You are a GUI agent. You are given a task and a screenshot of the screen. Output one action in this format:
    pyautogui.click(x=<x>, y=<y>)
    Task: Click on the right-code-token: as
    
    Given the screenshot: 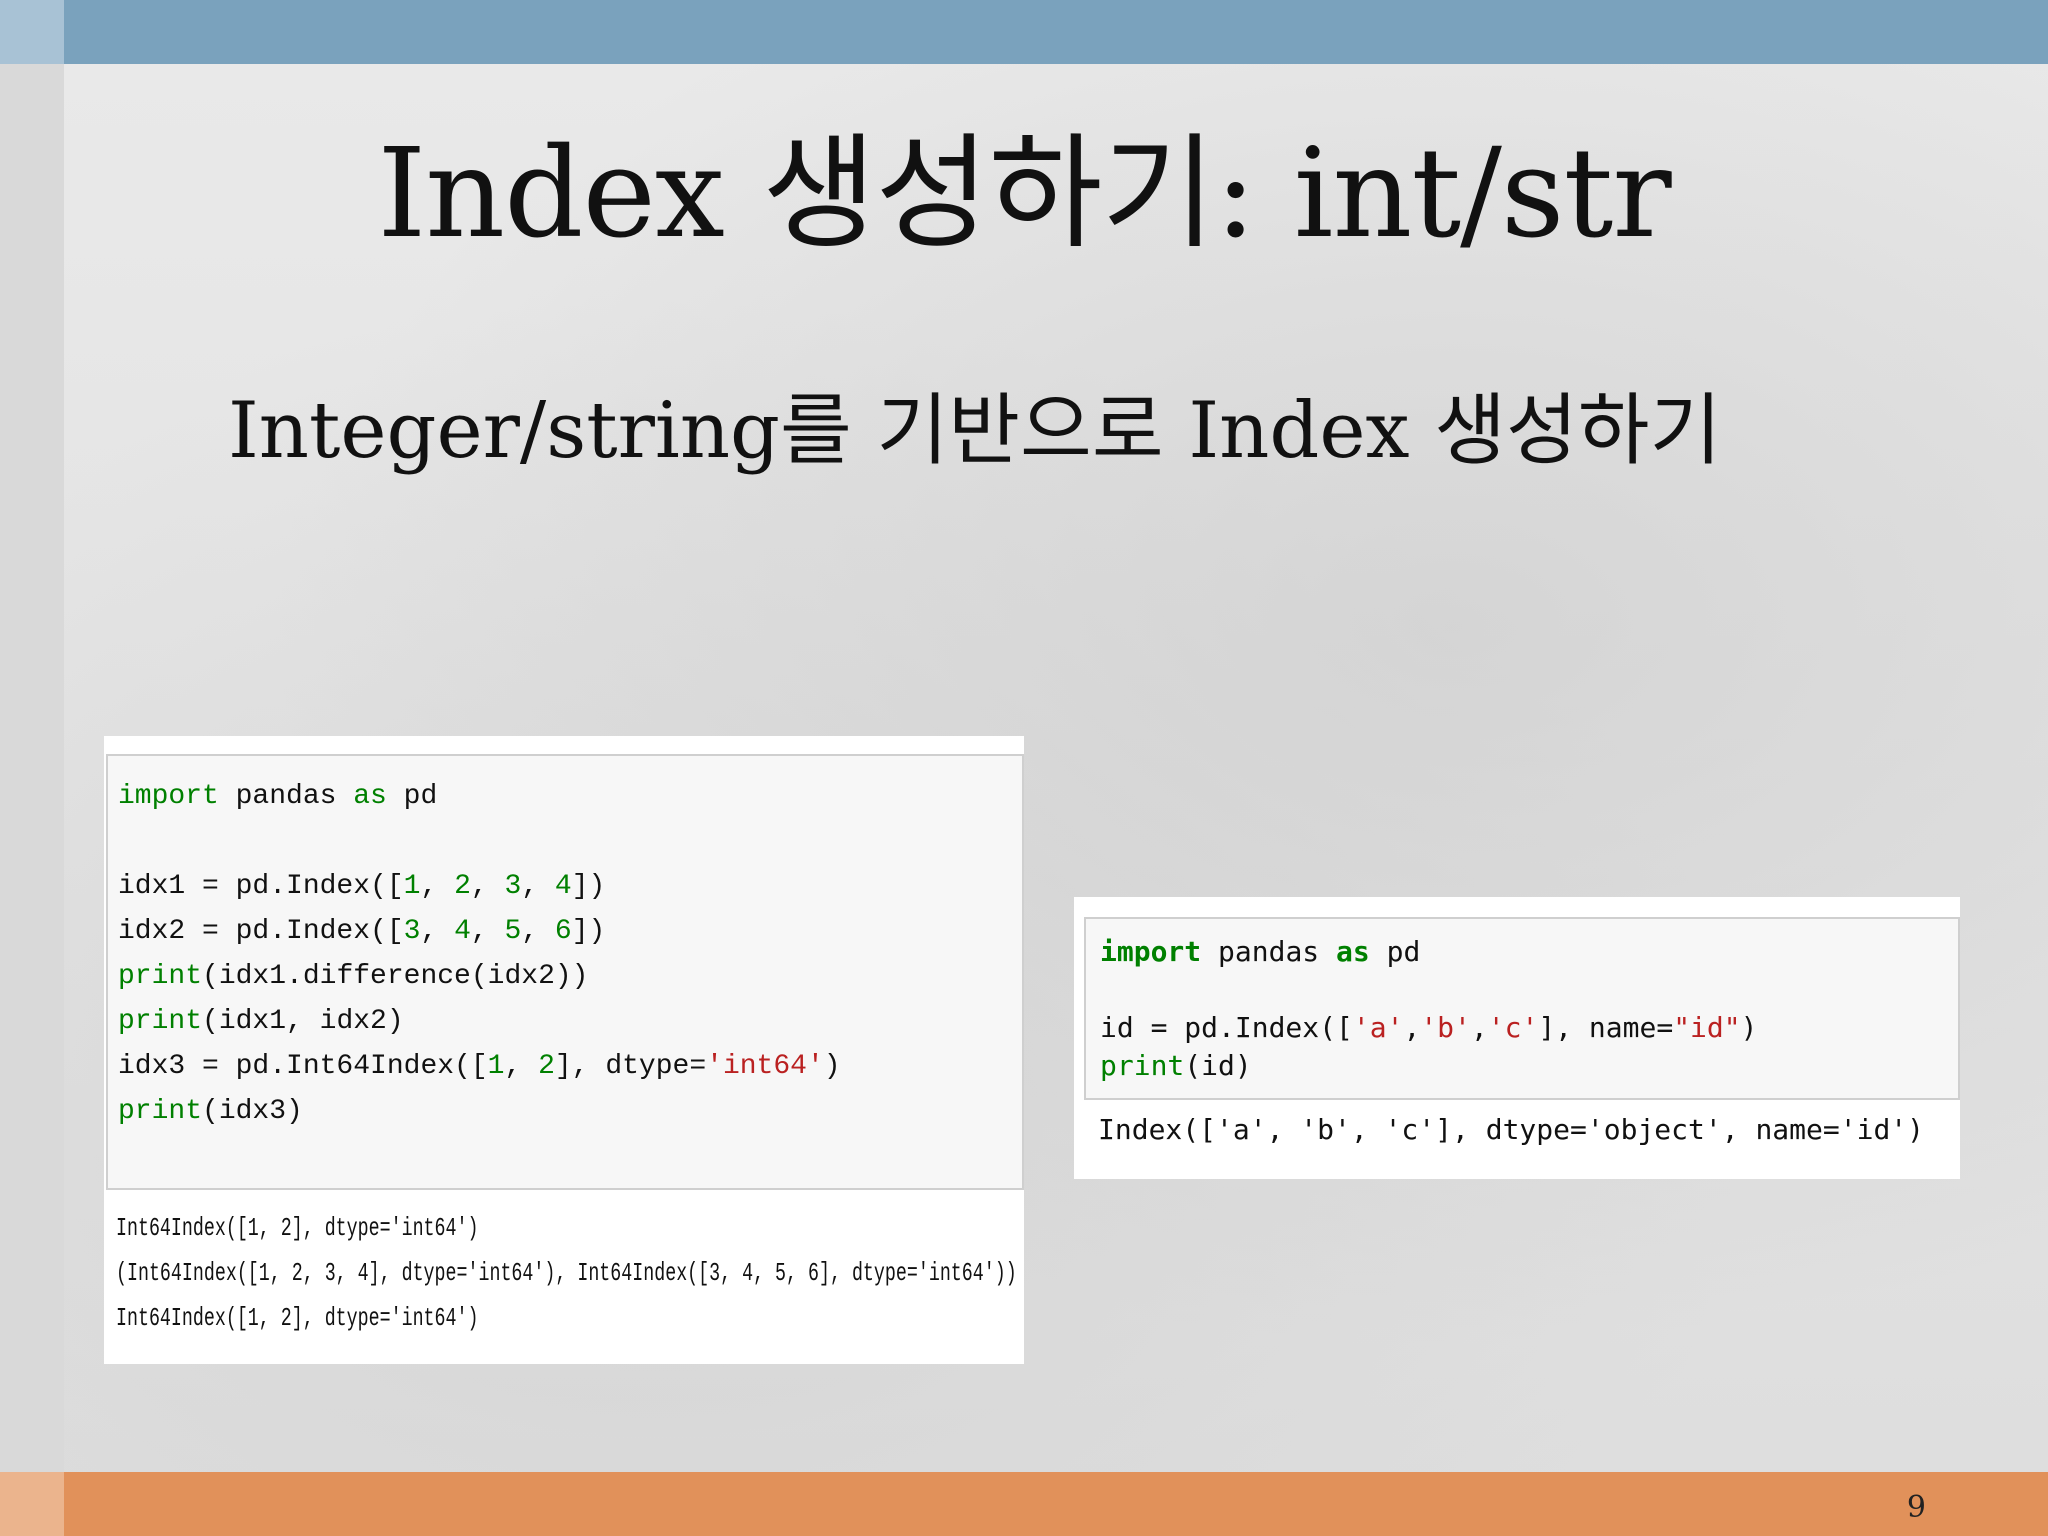 What is the action you would take?
    pyautogui.click(x=1353, y=951)
    